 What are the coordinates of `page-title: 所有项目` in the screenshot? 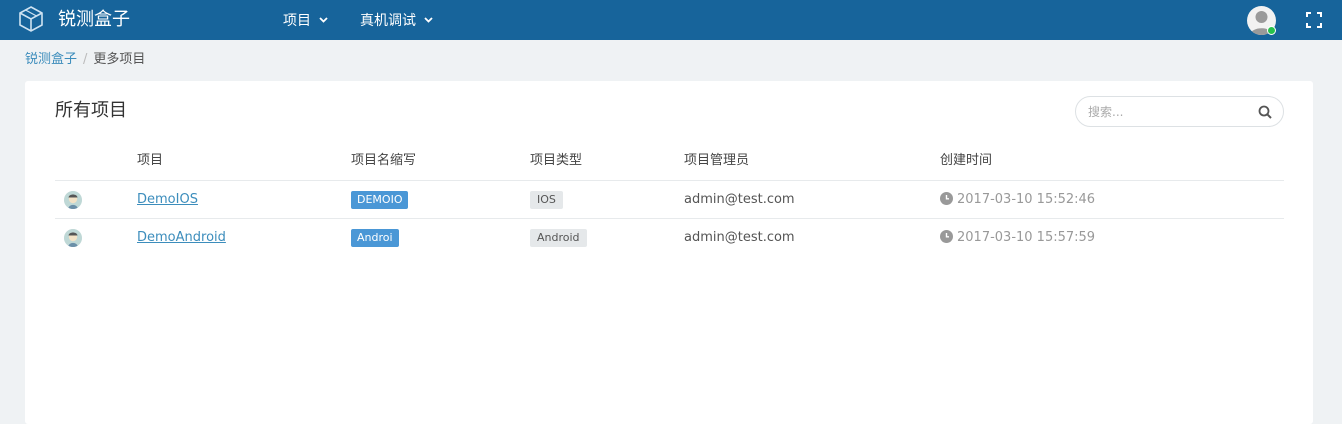 It's located at (91, 110).